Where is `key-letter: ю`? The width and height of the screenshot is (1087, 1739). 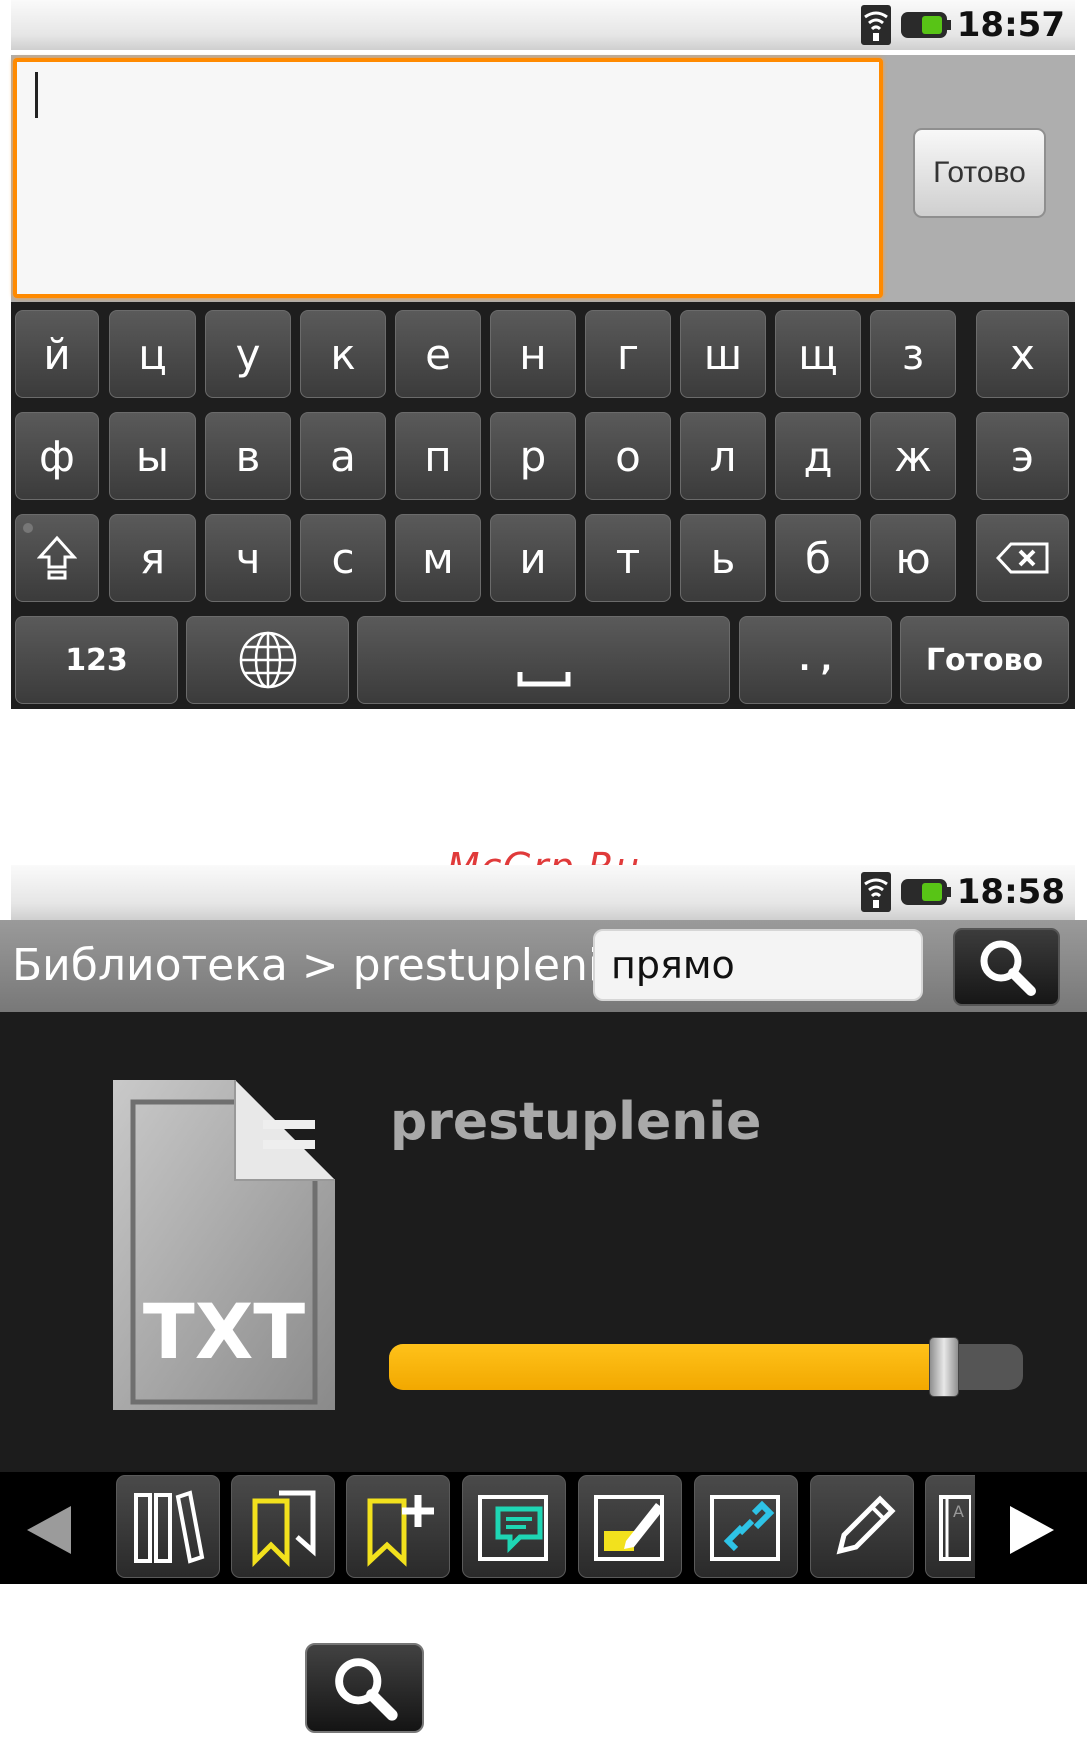 key-letter: ю is located at coordinates (913, 558).